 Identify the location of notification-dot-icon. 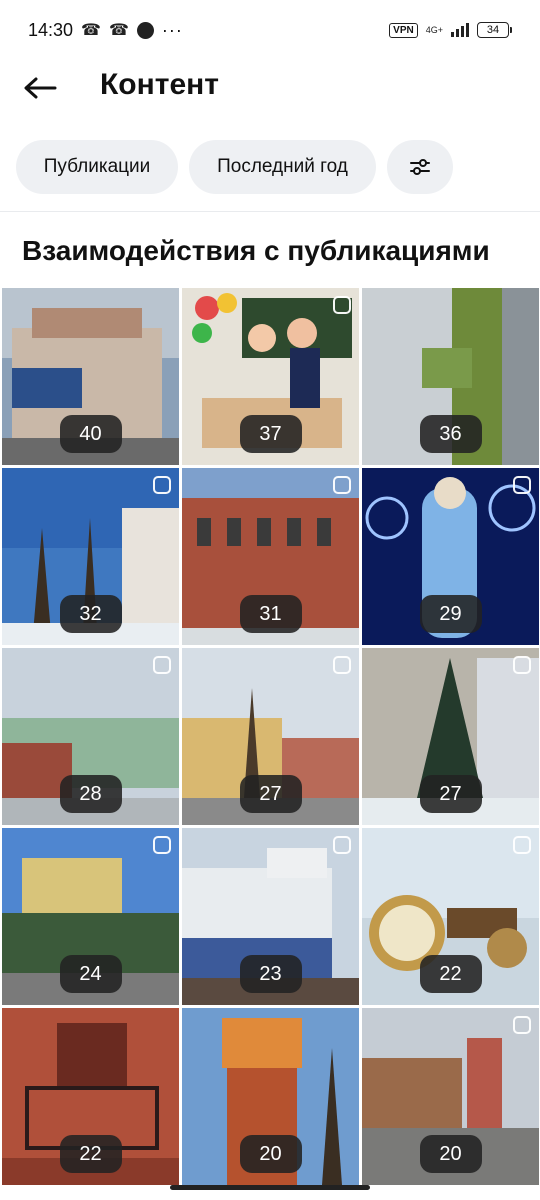
(145, 30).